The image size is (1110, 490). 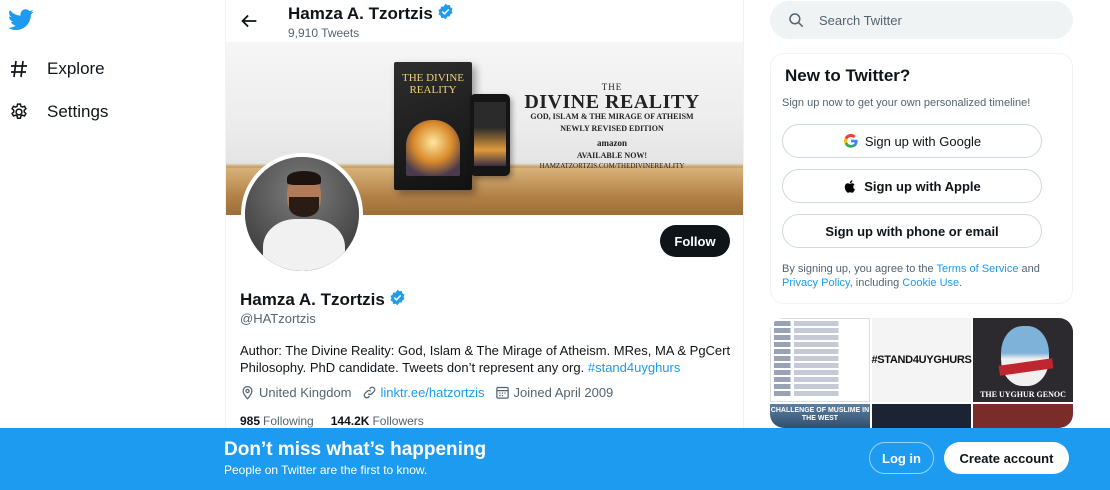 What do you see at coordinates (288, 421) in the screenshot?
I see `following-label: Following` at bounding box center [288, 421].